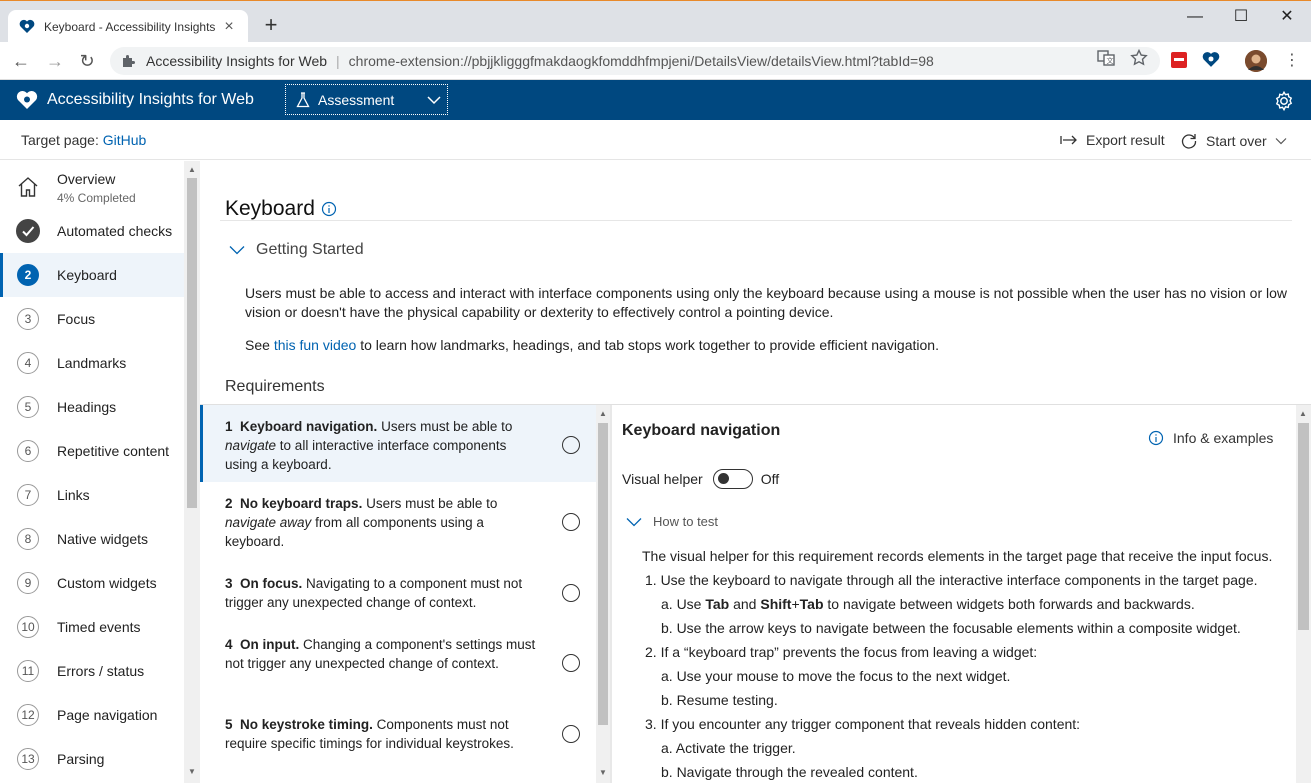 This screenshot has width=1311, height=783. I want to click on nav-item-number: 7, so click(28, 495).